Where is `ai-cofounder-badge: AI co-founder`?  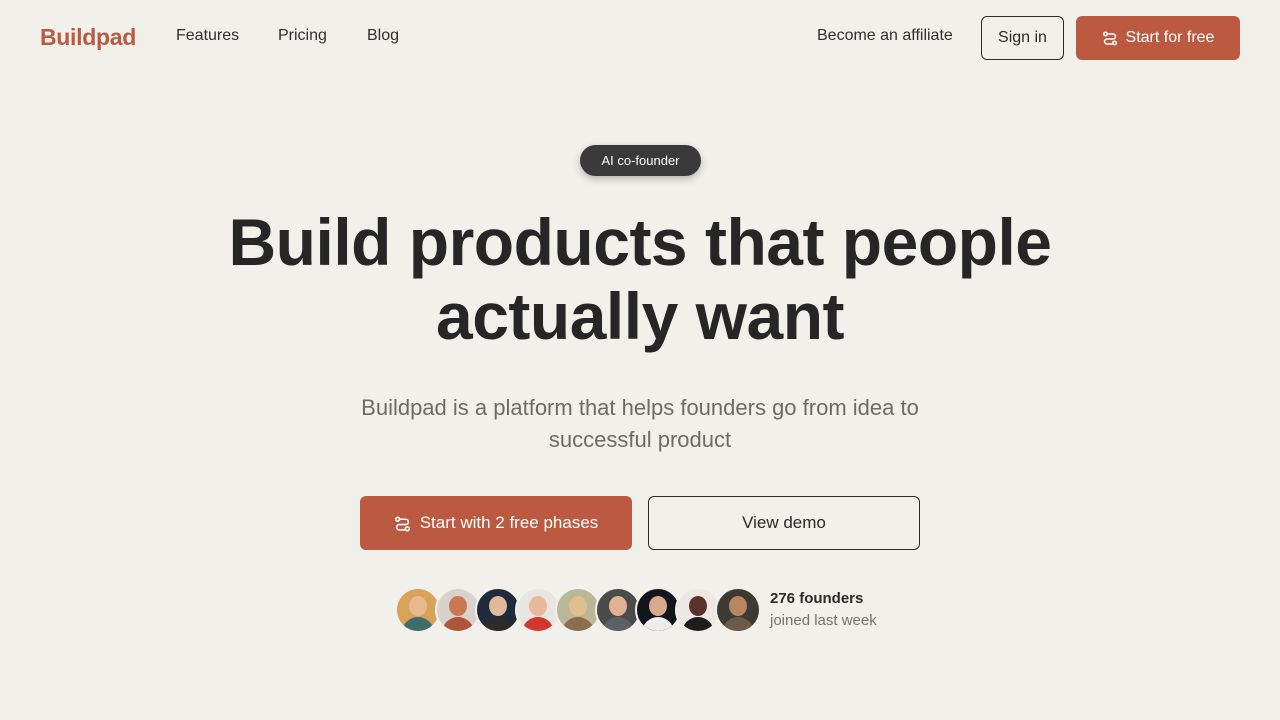 ai-cofounder-badge: AI co-founder is located at coordinates (640, 160).